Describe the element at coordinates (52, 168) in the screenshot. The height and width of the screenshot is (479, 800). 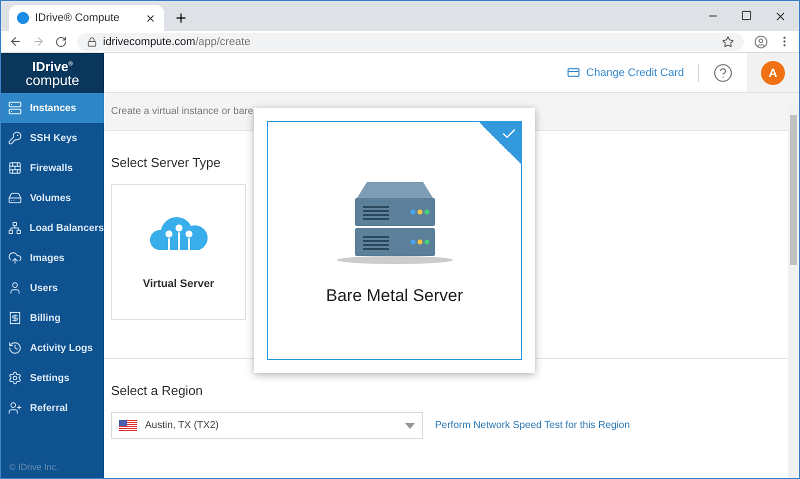
I see `sidebar-item: Firewalls` at that location.